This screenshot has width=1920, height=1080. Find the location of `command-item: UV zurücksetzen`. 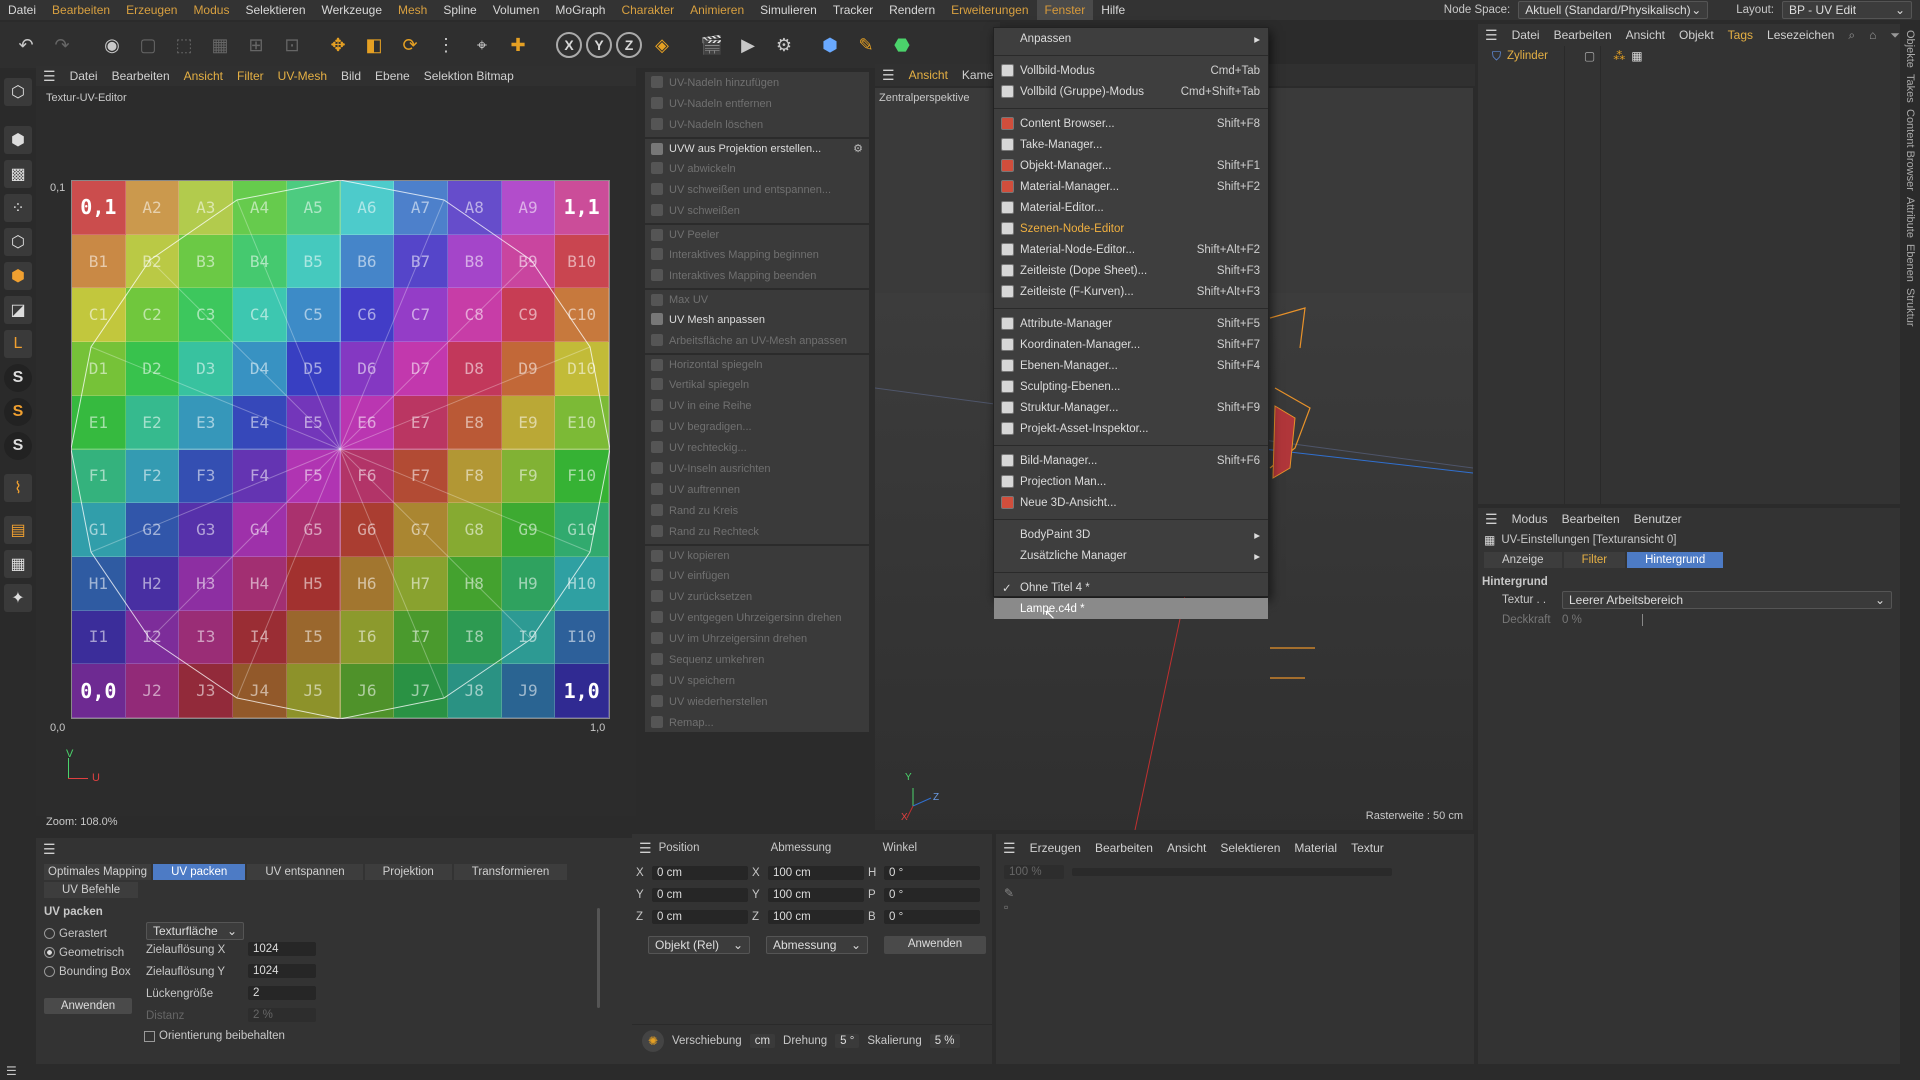

command-item: UV zurücksetzen is located at coordinates (757, 596).